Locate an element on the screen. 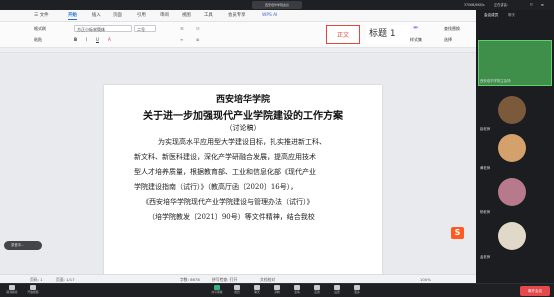  style-body-button: 正文 is located at coordinates (343, 34).